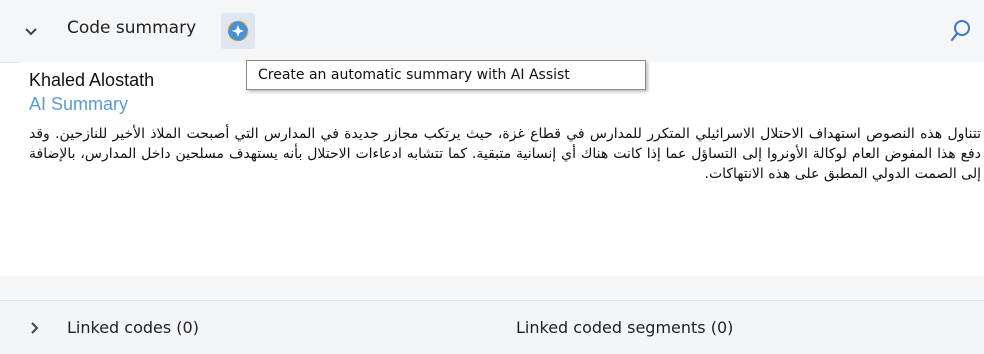  I want to click on ai-summary-label: AI Summary, so click(79, 104).